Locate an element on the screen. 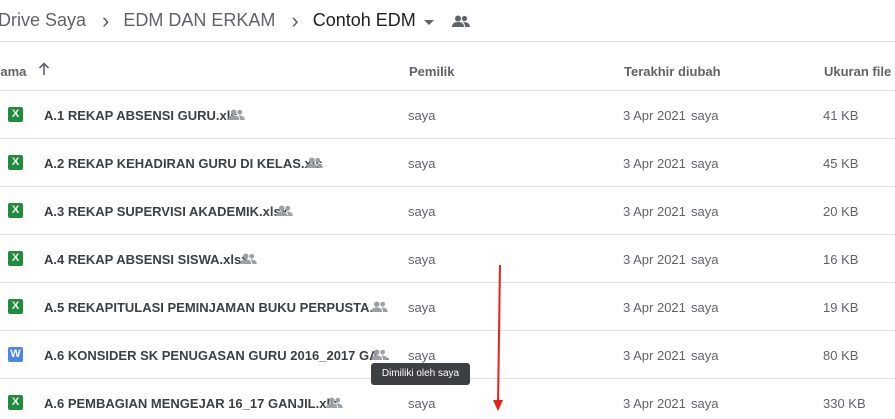 This screenshot has width=895, height=419. file-size: 330 KB is located at coordinates (844, 403).